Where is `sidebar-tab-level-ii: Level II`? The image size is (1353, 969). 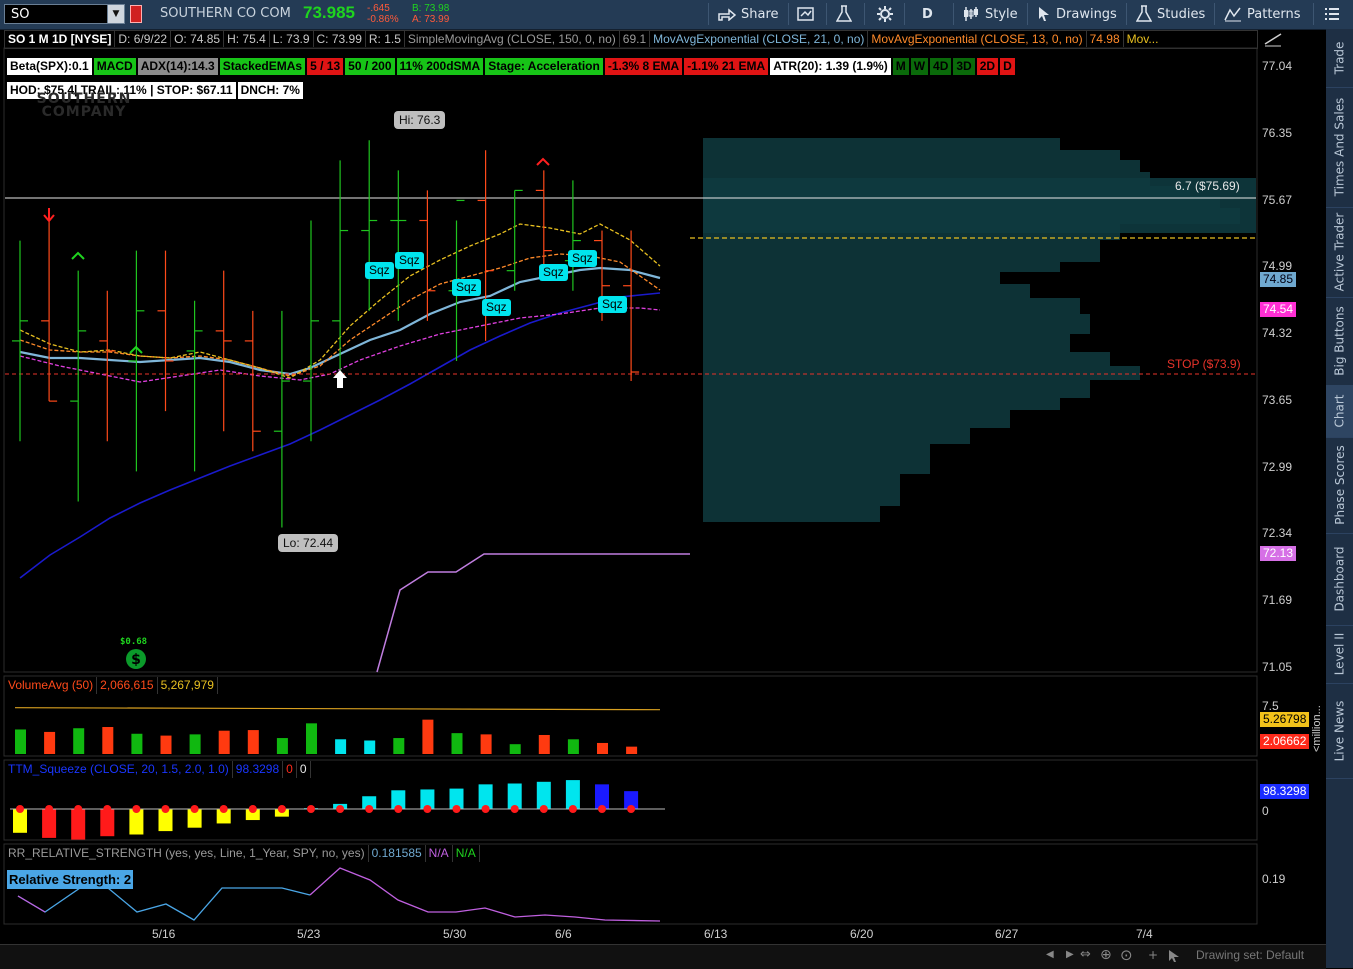
sidebar-tab-level-ii: Level II is located at coordinates (1339, 654).